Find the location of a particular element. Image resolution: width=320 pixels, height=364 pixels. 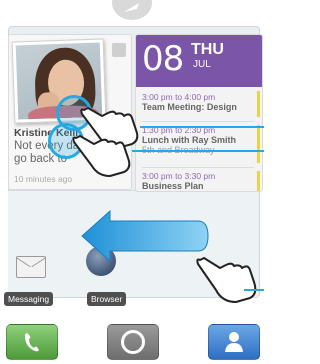

calendar-weekday: THU is located at coordinates (207, 49).